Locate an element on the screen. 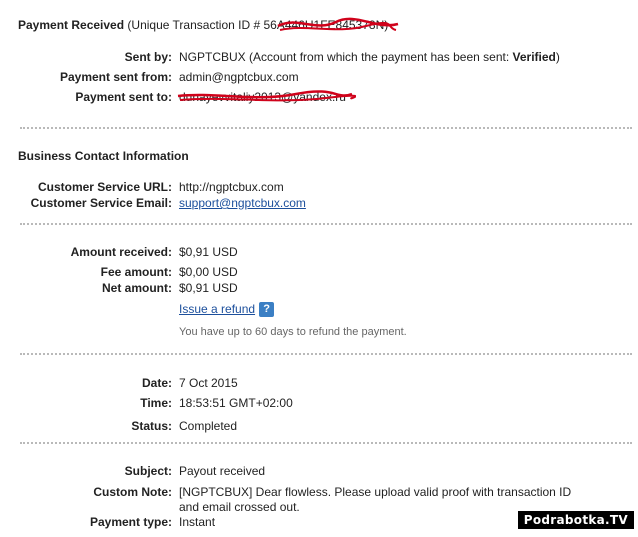  transaction-id-prefix: (Unique Transaction ID # is located at coordinates (194, 25).